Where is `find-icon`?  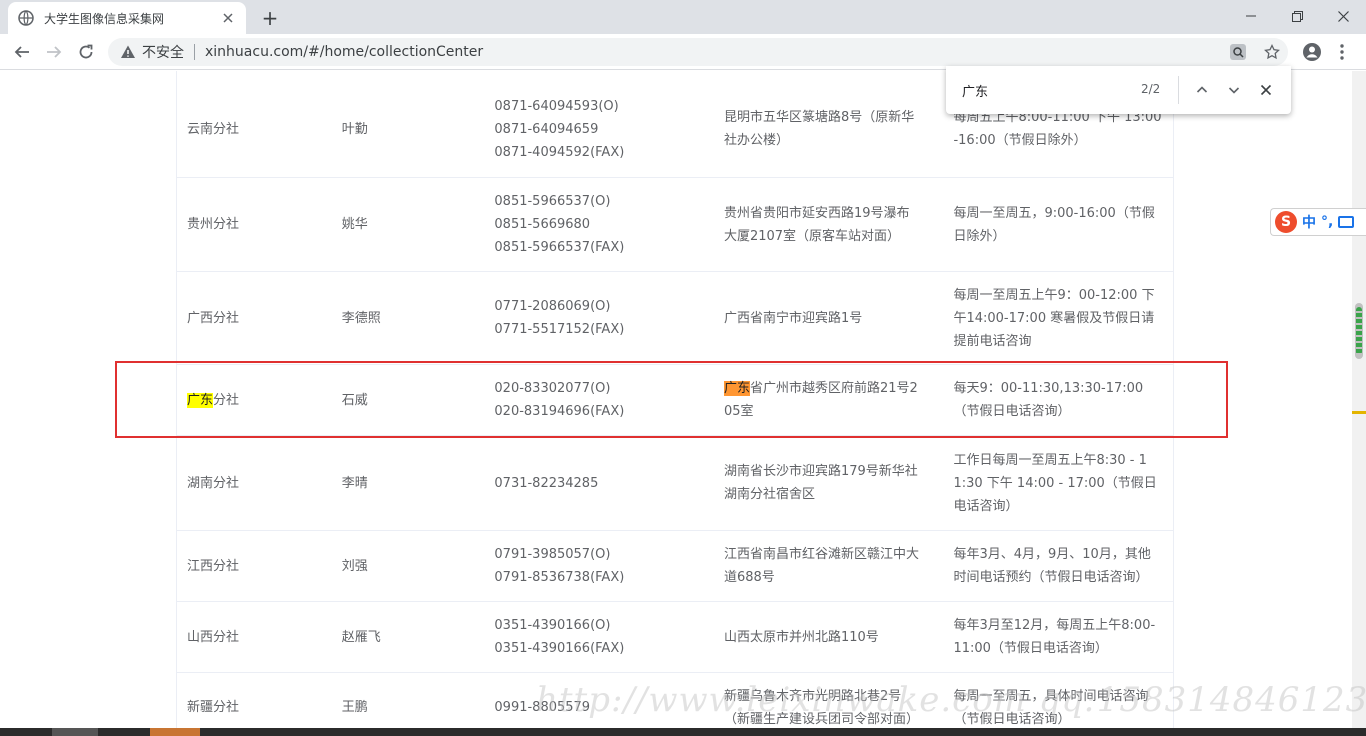
find-icon is located at coordinates (1238, 52).